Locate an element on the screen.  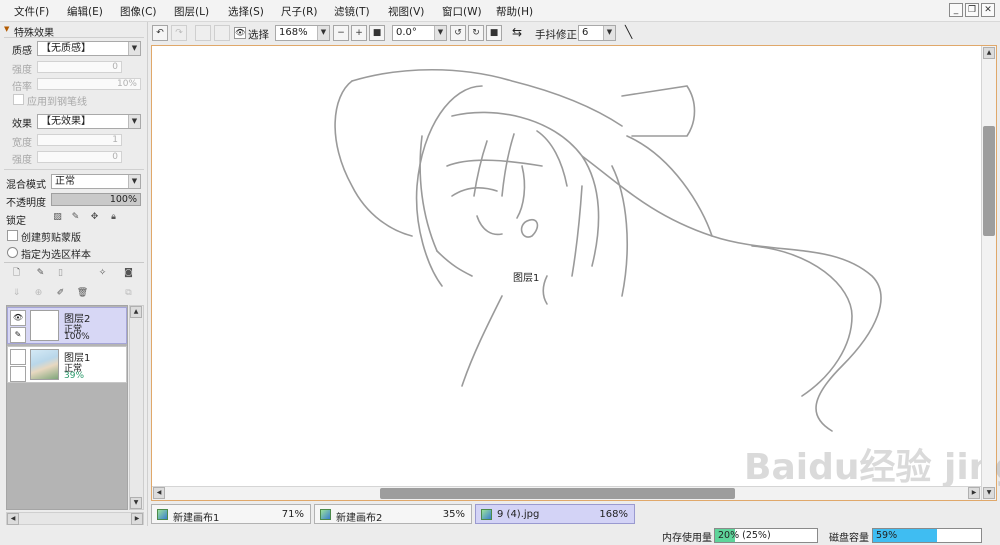
transfer-down-icon: ⇓ is located at coordinates (16, 293).